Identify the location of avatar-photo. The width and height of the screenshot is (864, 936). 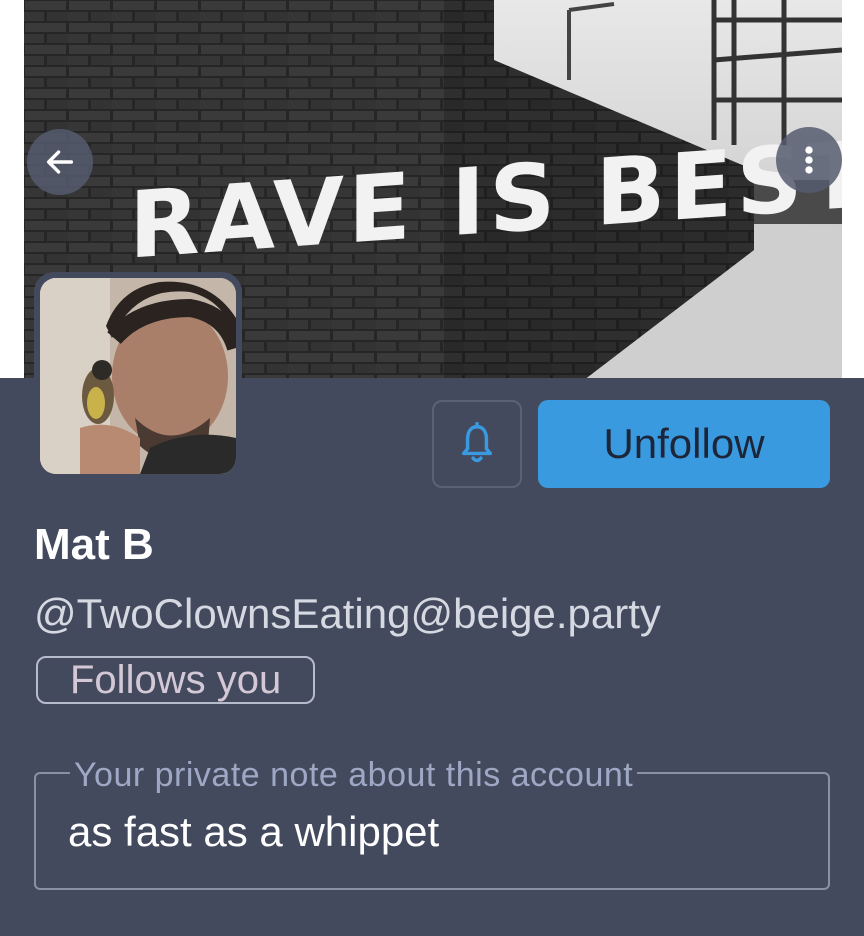
(138, 376).